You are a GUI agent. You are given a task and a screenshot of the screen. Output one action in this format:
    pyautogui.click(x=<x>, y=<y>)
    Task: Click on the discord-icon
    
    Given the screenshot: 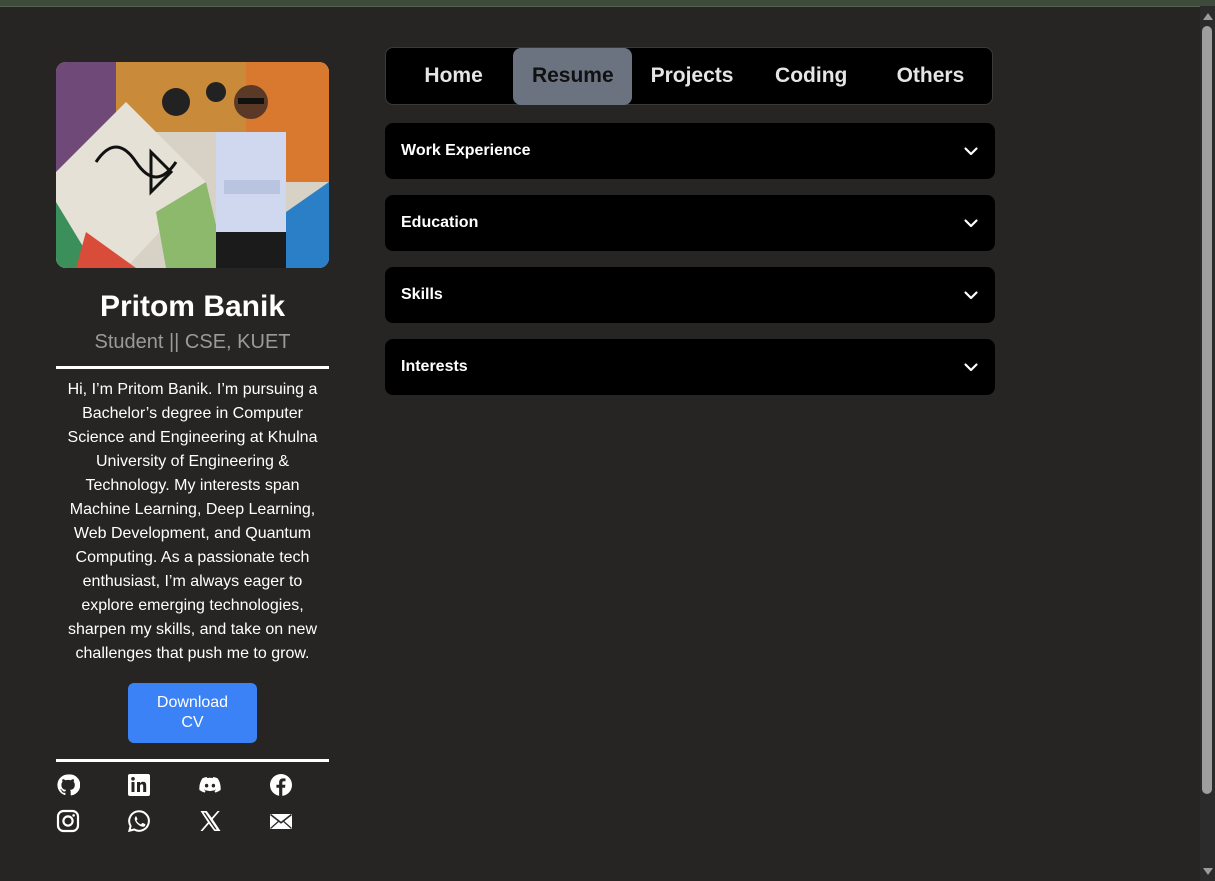 What is the action you would take?
    pyautogui.click(x=210, y=785)
    